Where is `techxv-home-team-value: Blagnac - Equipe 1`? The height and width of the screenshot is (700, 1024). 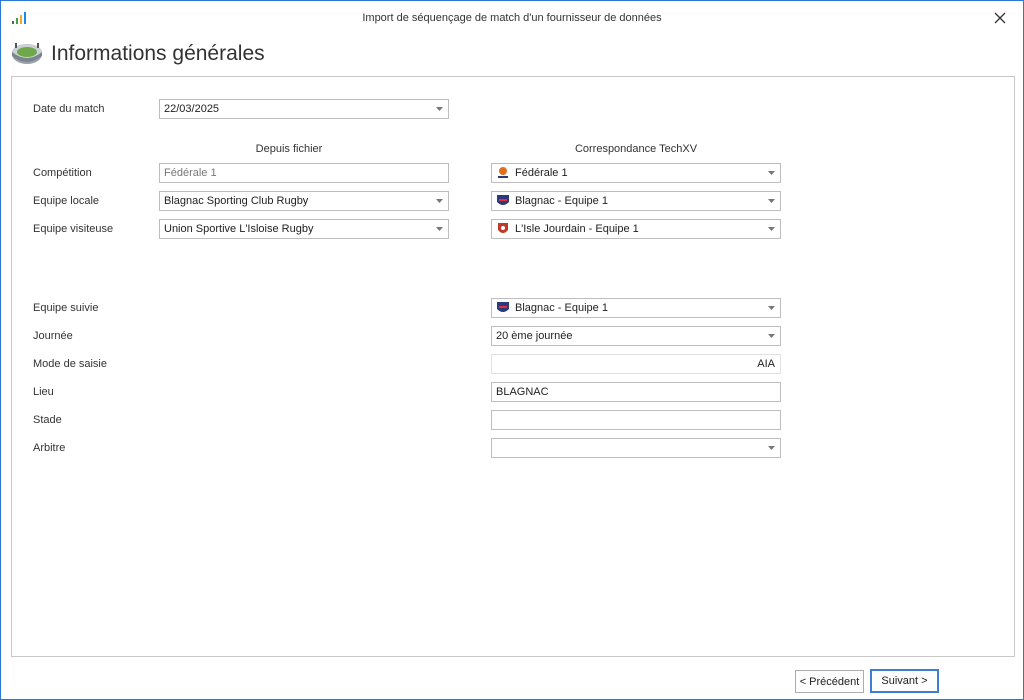 techxv-home-team-value: Blagnac - Equipe 1 is located at coordinates (561, 201).